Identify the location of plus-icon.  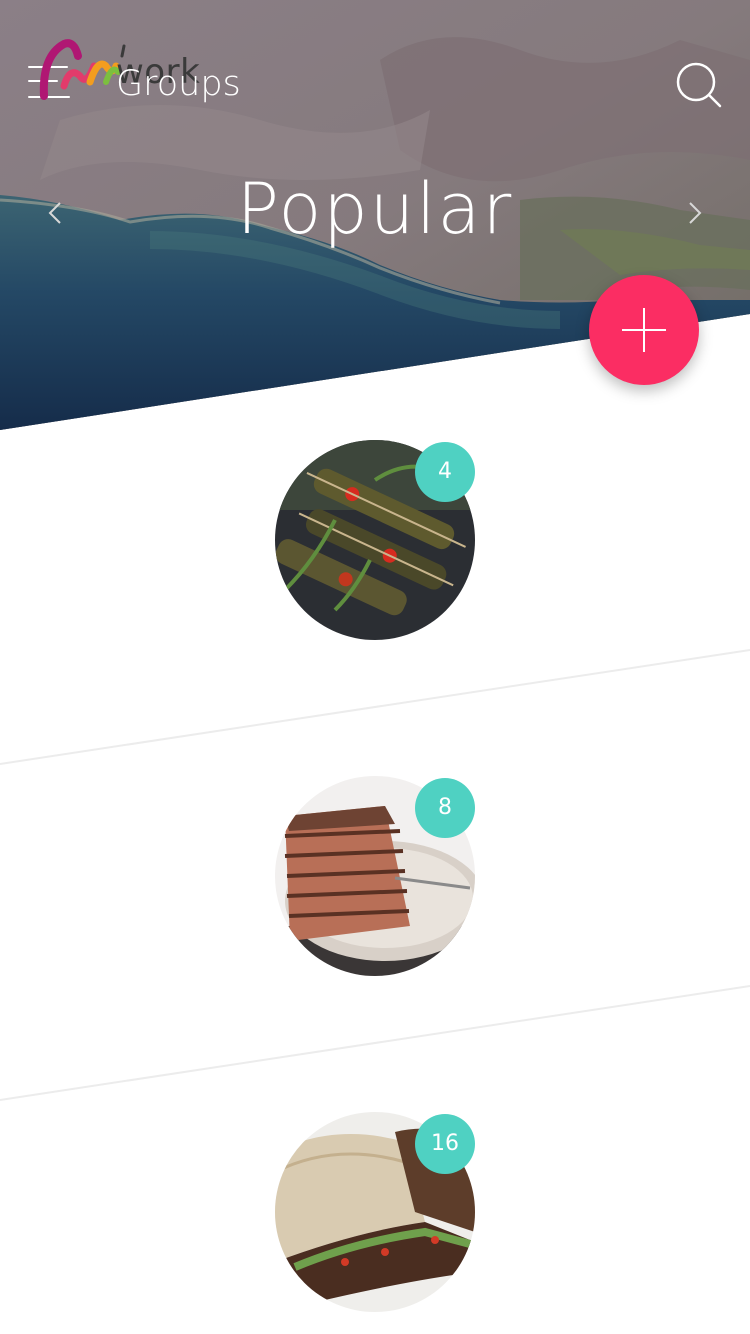
(644, 330).